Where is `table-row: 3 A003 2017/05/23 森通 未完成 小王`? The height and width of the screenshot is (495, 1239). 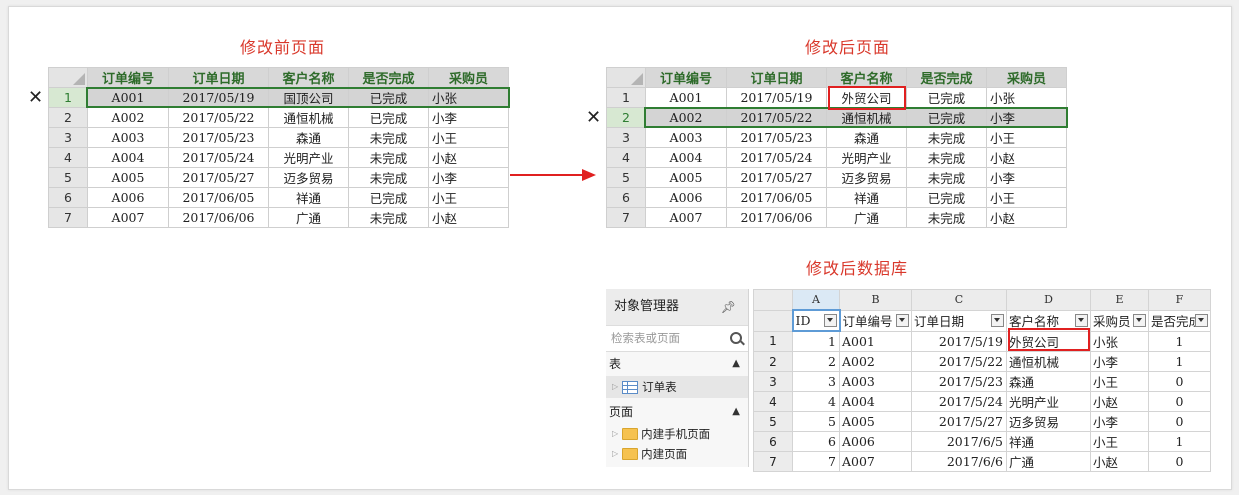 table-row: 3 A003 2017/05/23 森通 未完成 小王 is located at coordinates (836, 137).